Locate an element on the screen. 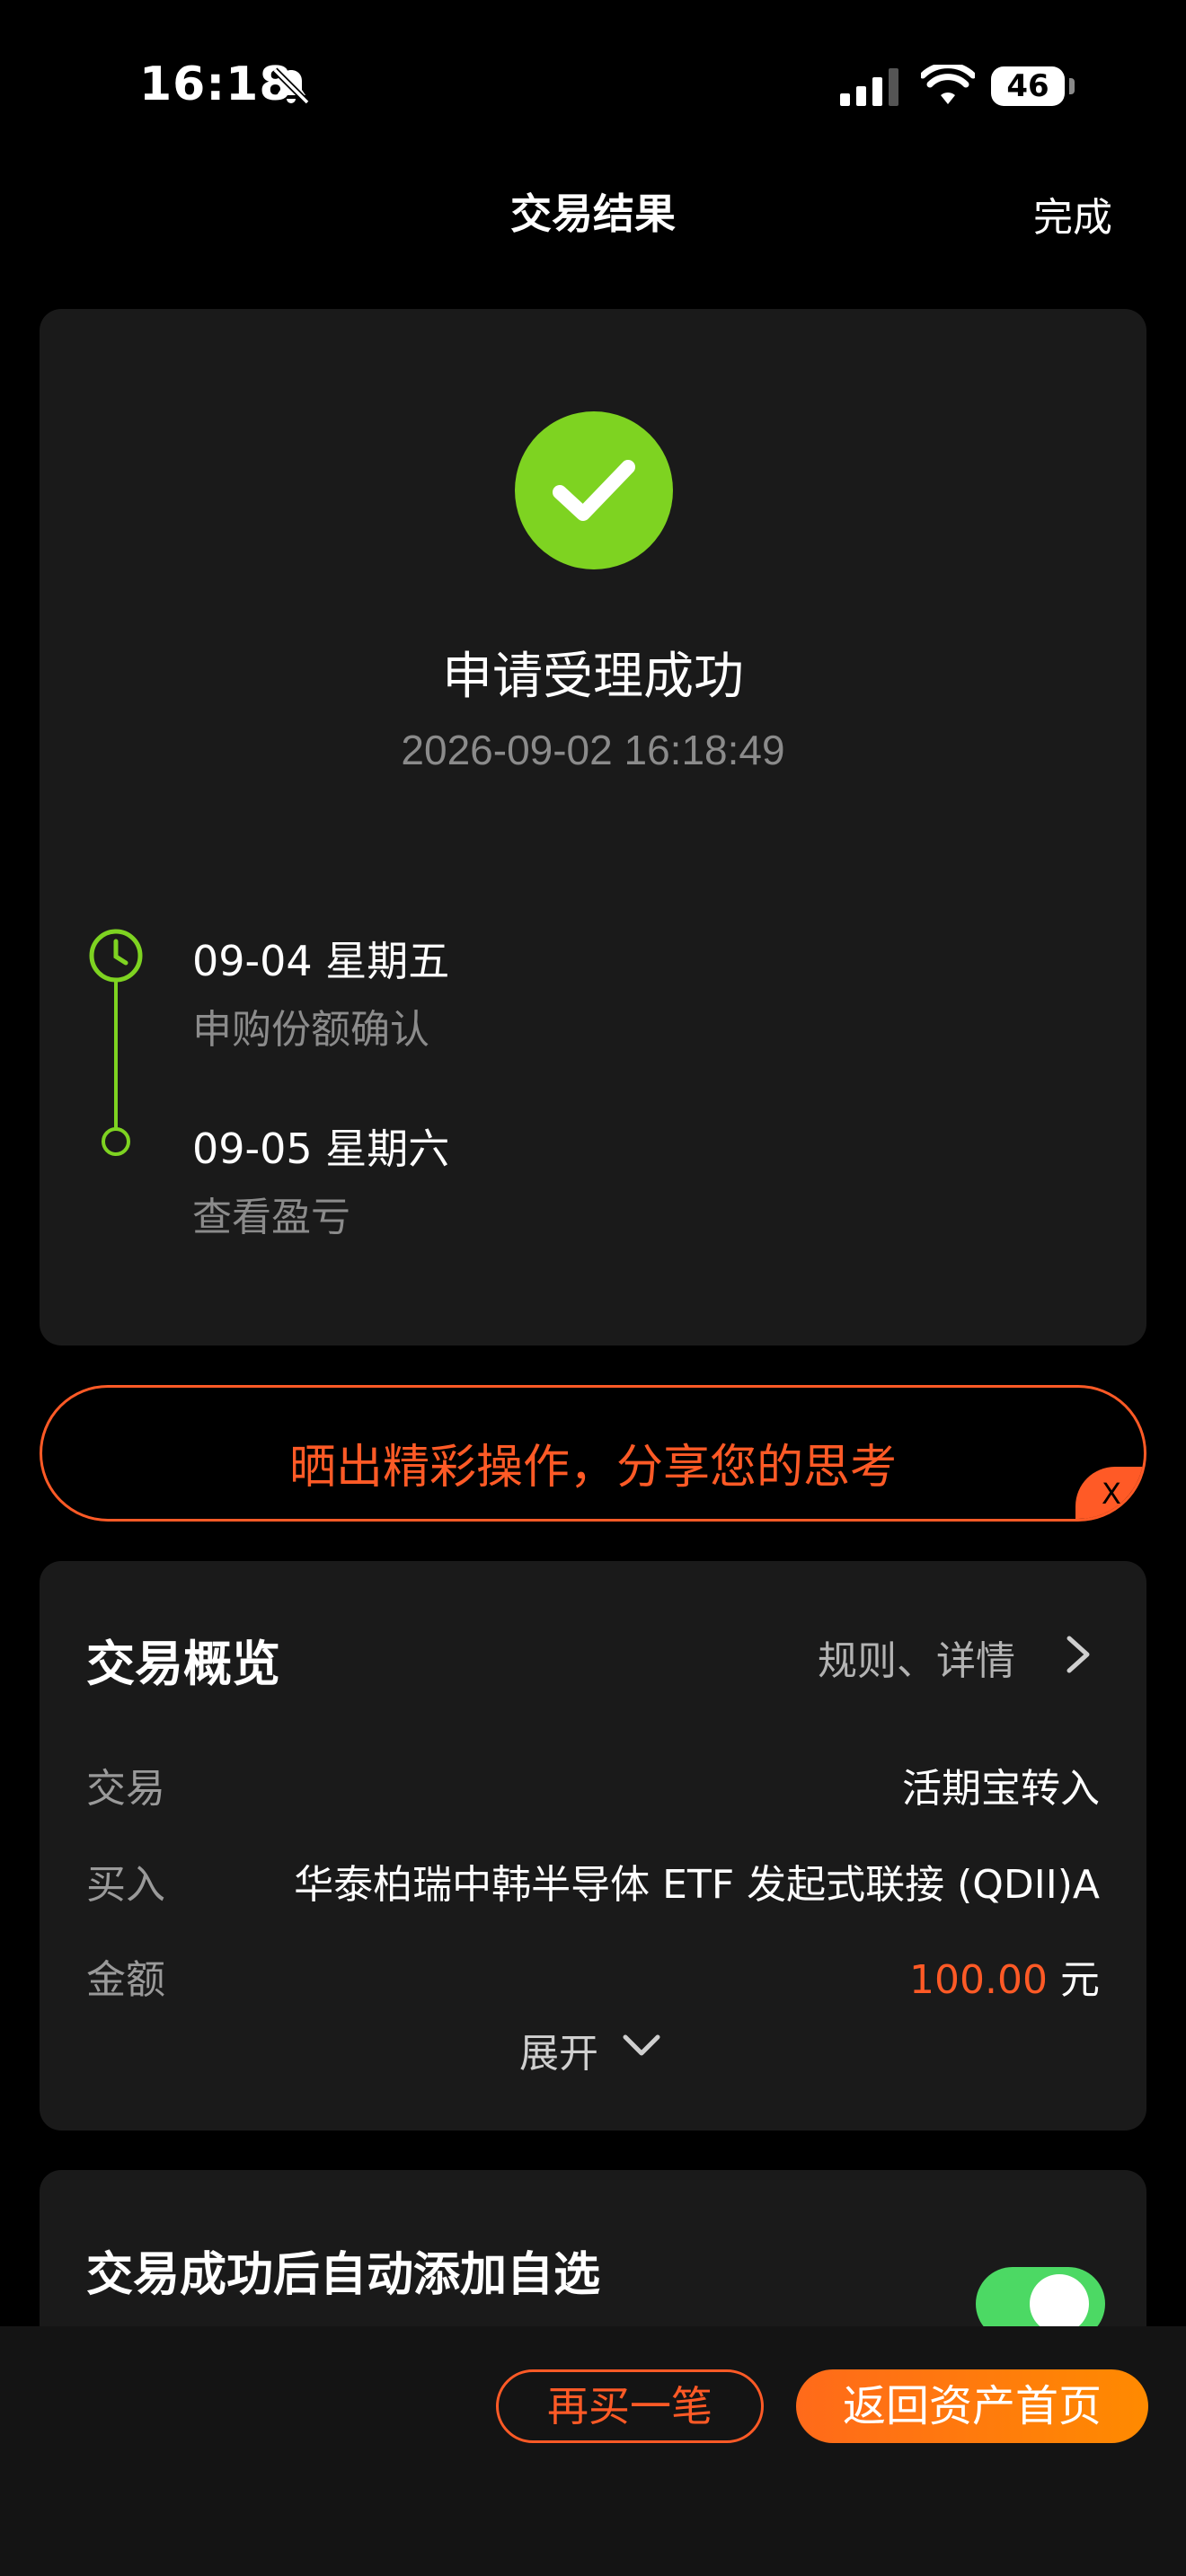 Image resolution: width=1186 pixels, height=2576 pixels. bottom-action-bar is located at coordinates (593, 2451).